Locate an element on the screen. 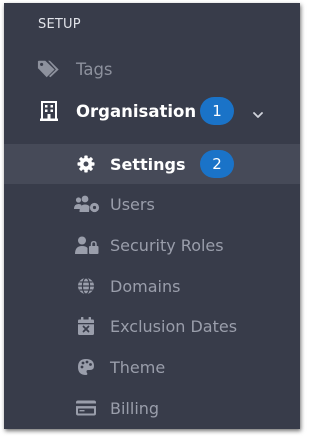  sidebar-item-domains: Domains is located at coordinates (152, 286).